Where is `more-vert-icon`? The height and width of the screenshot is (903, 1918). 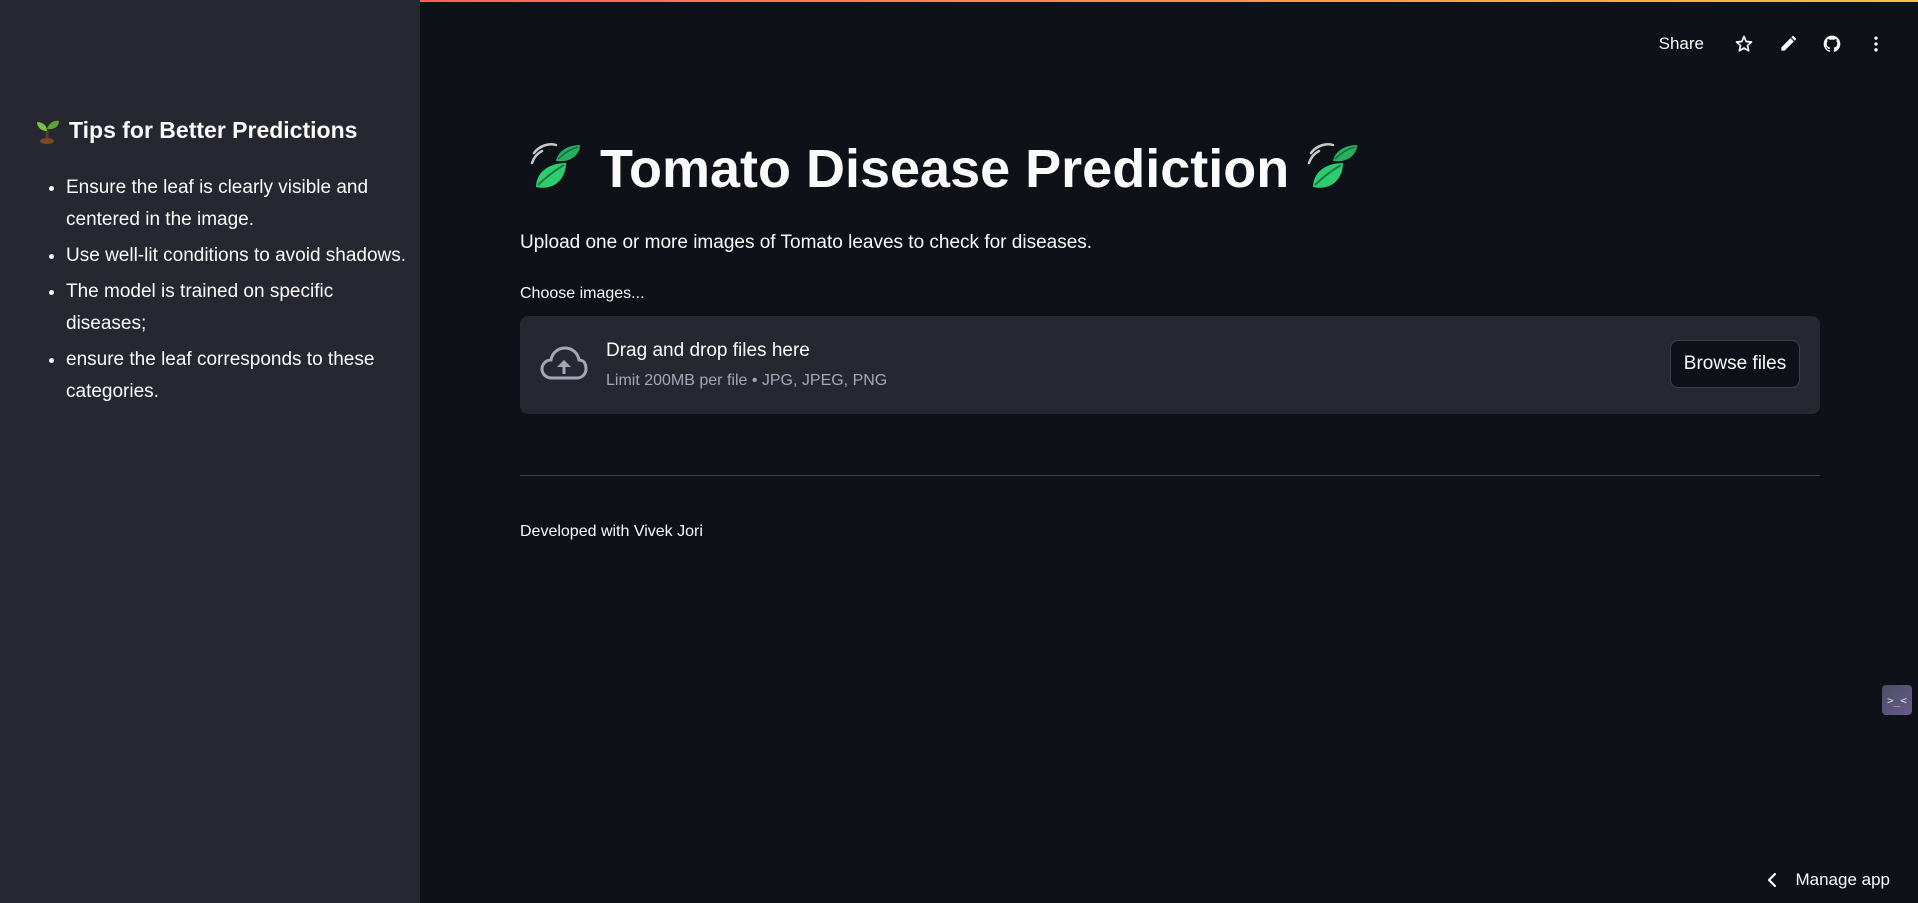
more-vert-icon is located at coordinates (1876, 44).